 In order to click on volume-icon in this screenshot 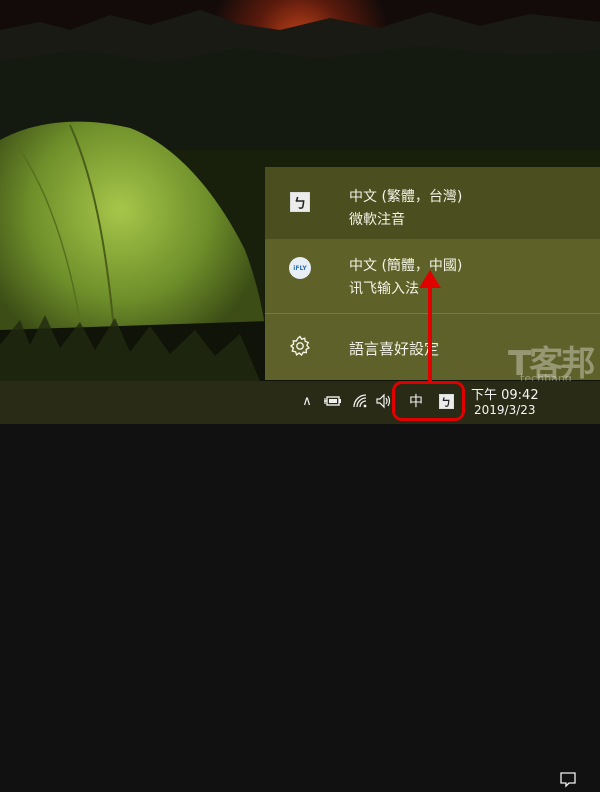, I will do `click(384, 401)`.